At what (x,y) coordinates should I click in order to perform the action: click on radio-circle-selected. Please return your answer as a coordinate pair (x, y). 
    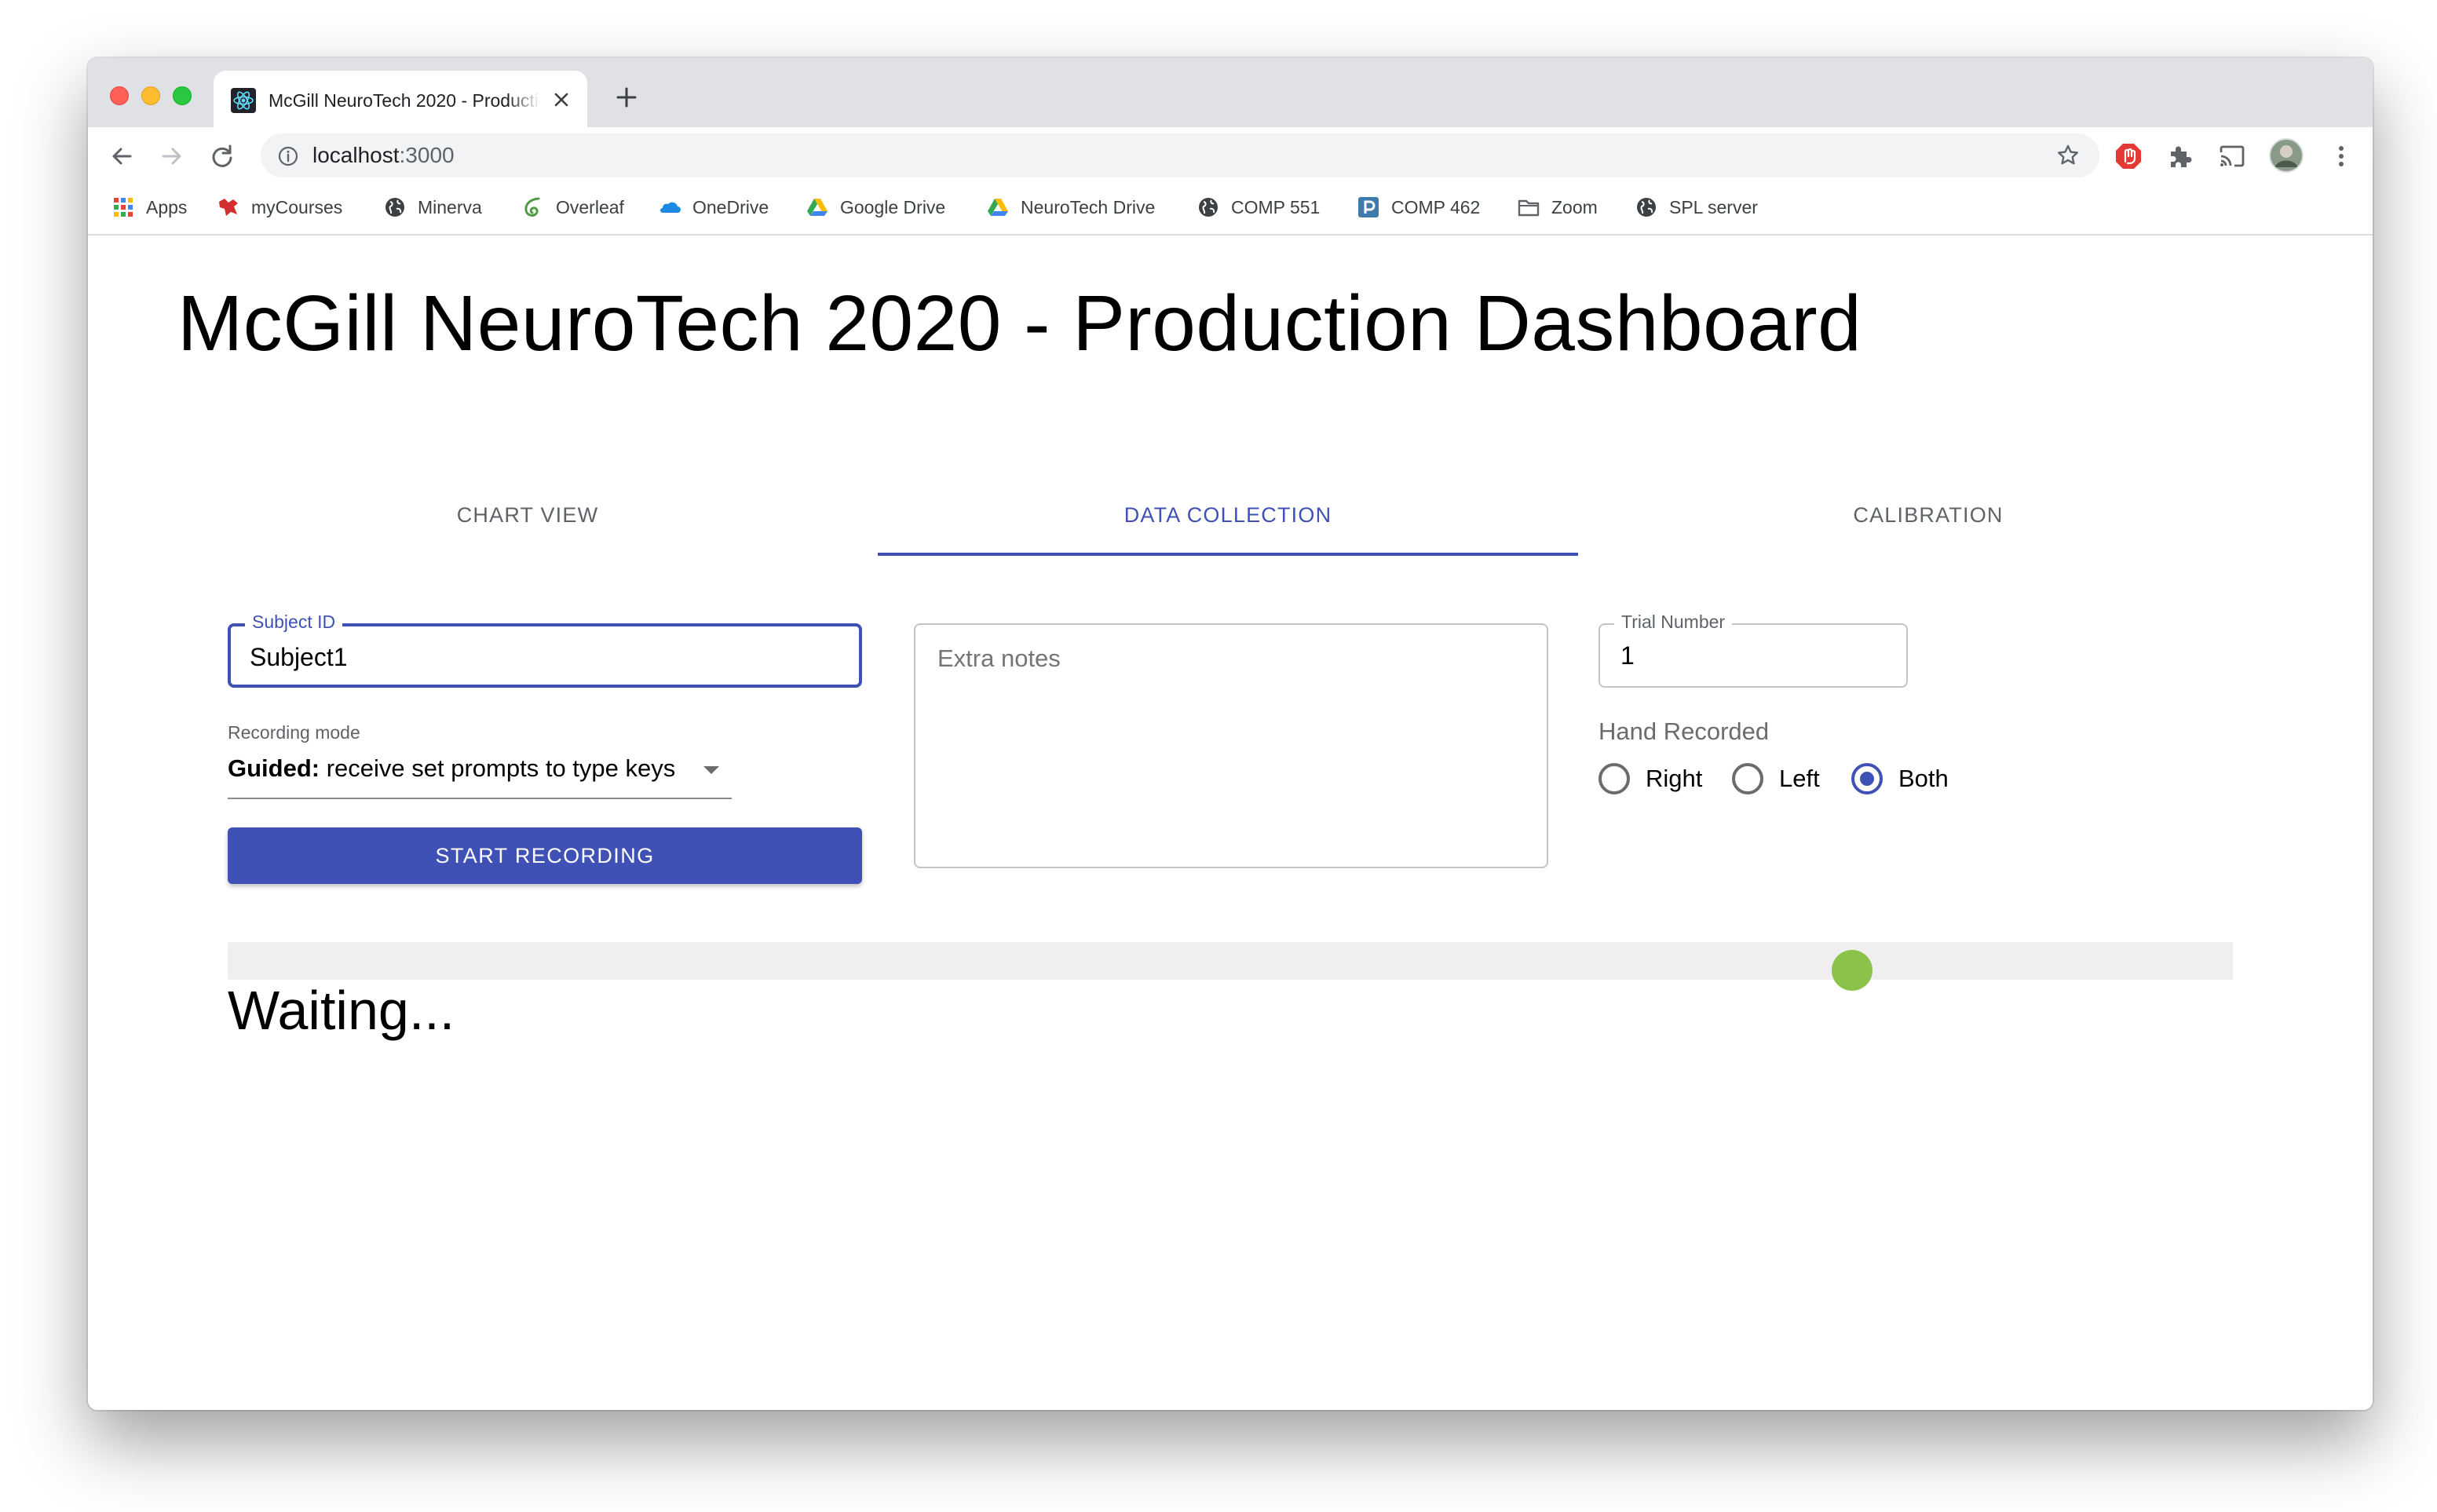
    Looking at the image, I should click on (1867, 778).